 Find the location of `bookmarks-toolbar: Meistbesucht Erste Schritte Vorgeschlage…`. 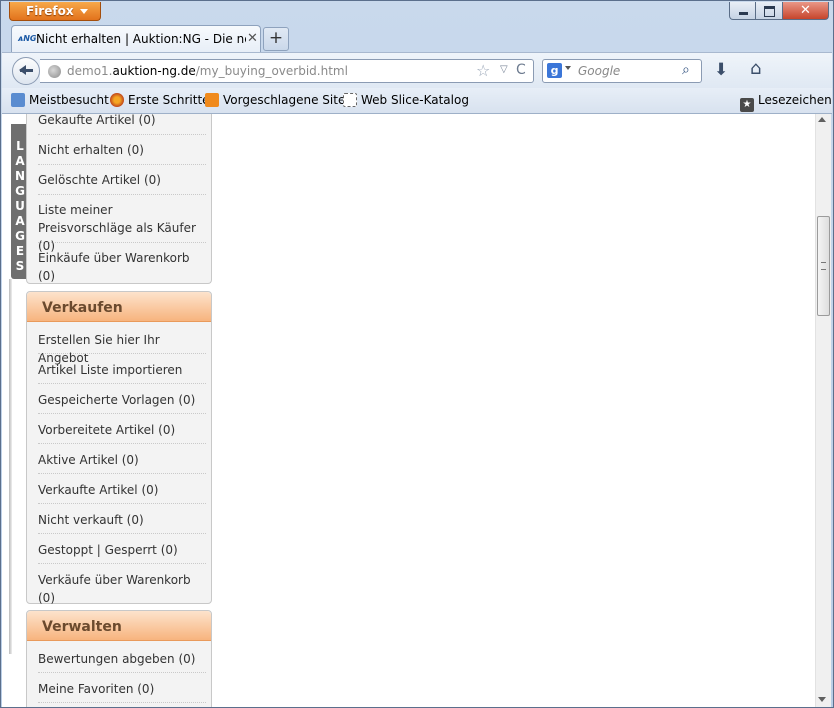

bookmarks-toolbar: Meistbesucht Erste Schritte Vorgeschlage… is located at coordinates (417, 101).